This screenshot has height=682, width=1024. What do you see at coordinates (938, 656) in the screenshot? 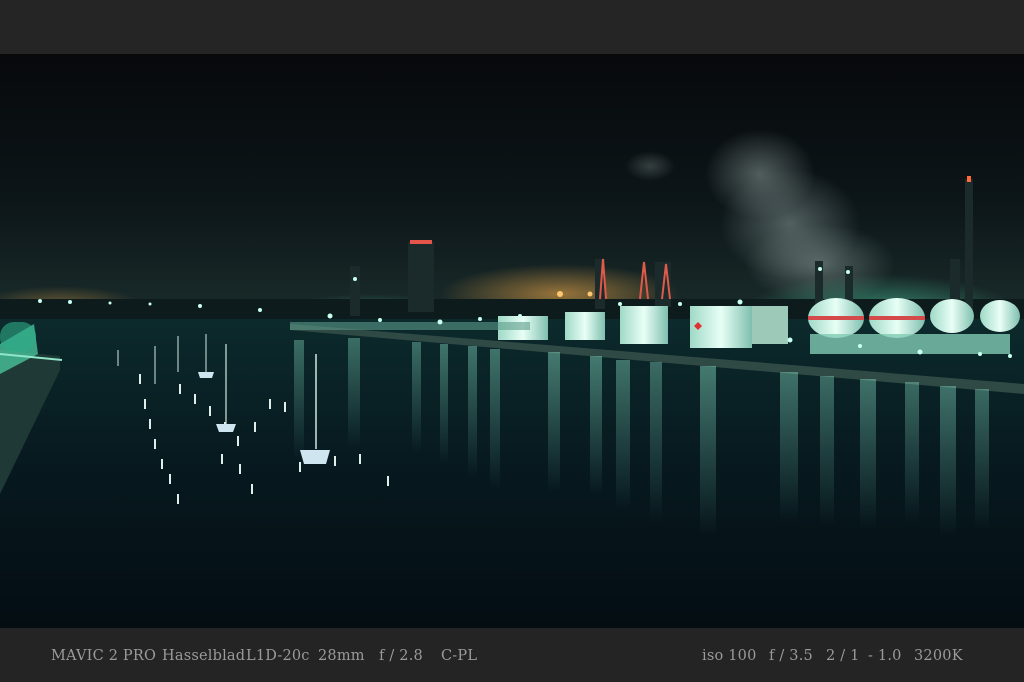
I see `exif-white-balance: 3200K` at bounding box center [938, 656].